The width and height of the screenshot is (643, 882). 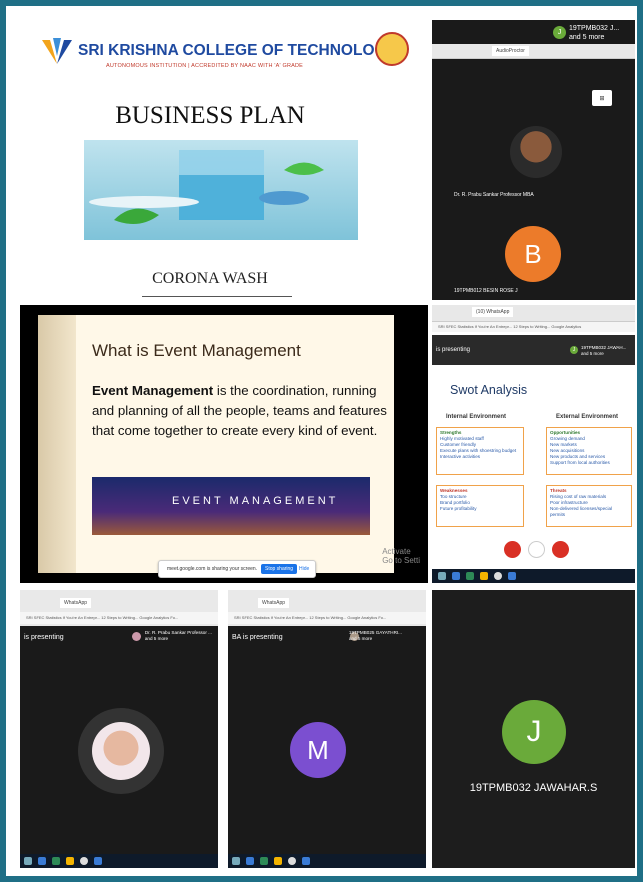 What do you see at coordinates (536, 152) in the screenshot?
I see `presenter-photo` at bounding box center [536, 152].